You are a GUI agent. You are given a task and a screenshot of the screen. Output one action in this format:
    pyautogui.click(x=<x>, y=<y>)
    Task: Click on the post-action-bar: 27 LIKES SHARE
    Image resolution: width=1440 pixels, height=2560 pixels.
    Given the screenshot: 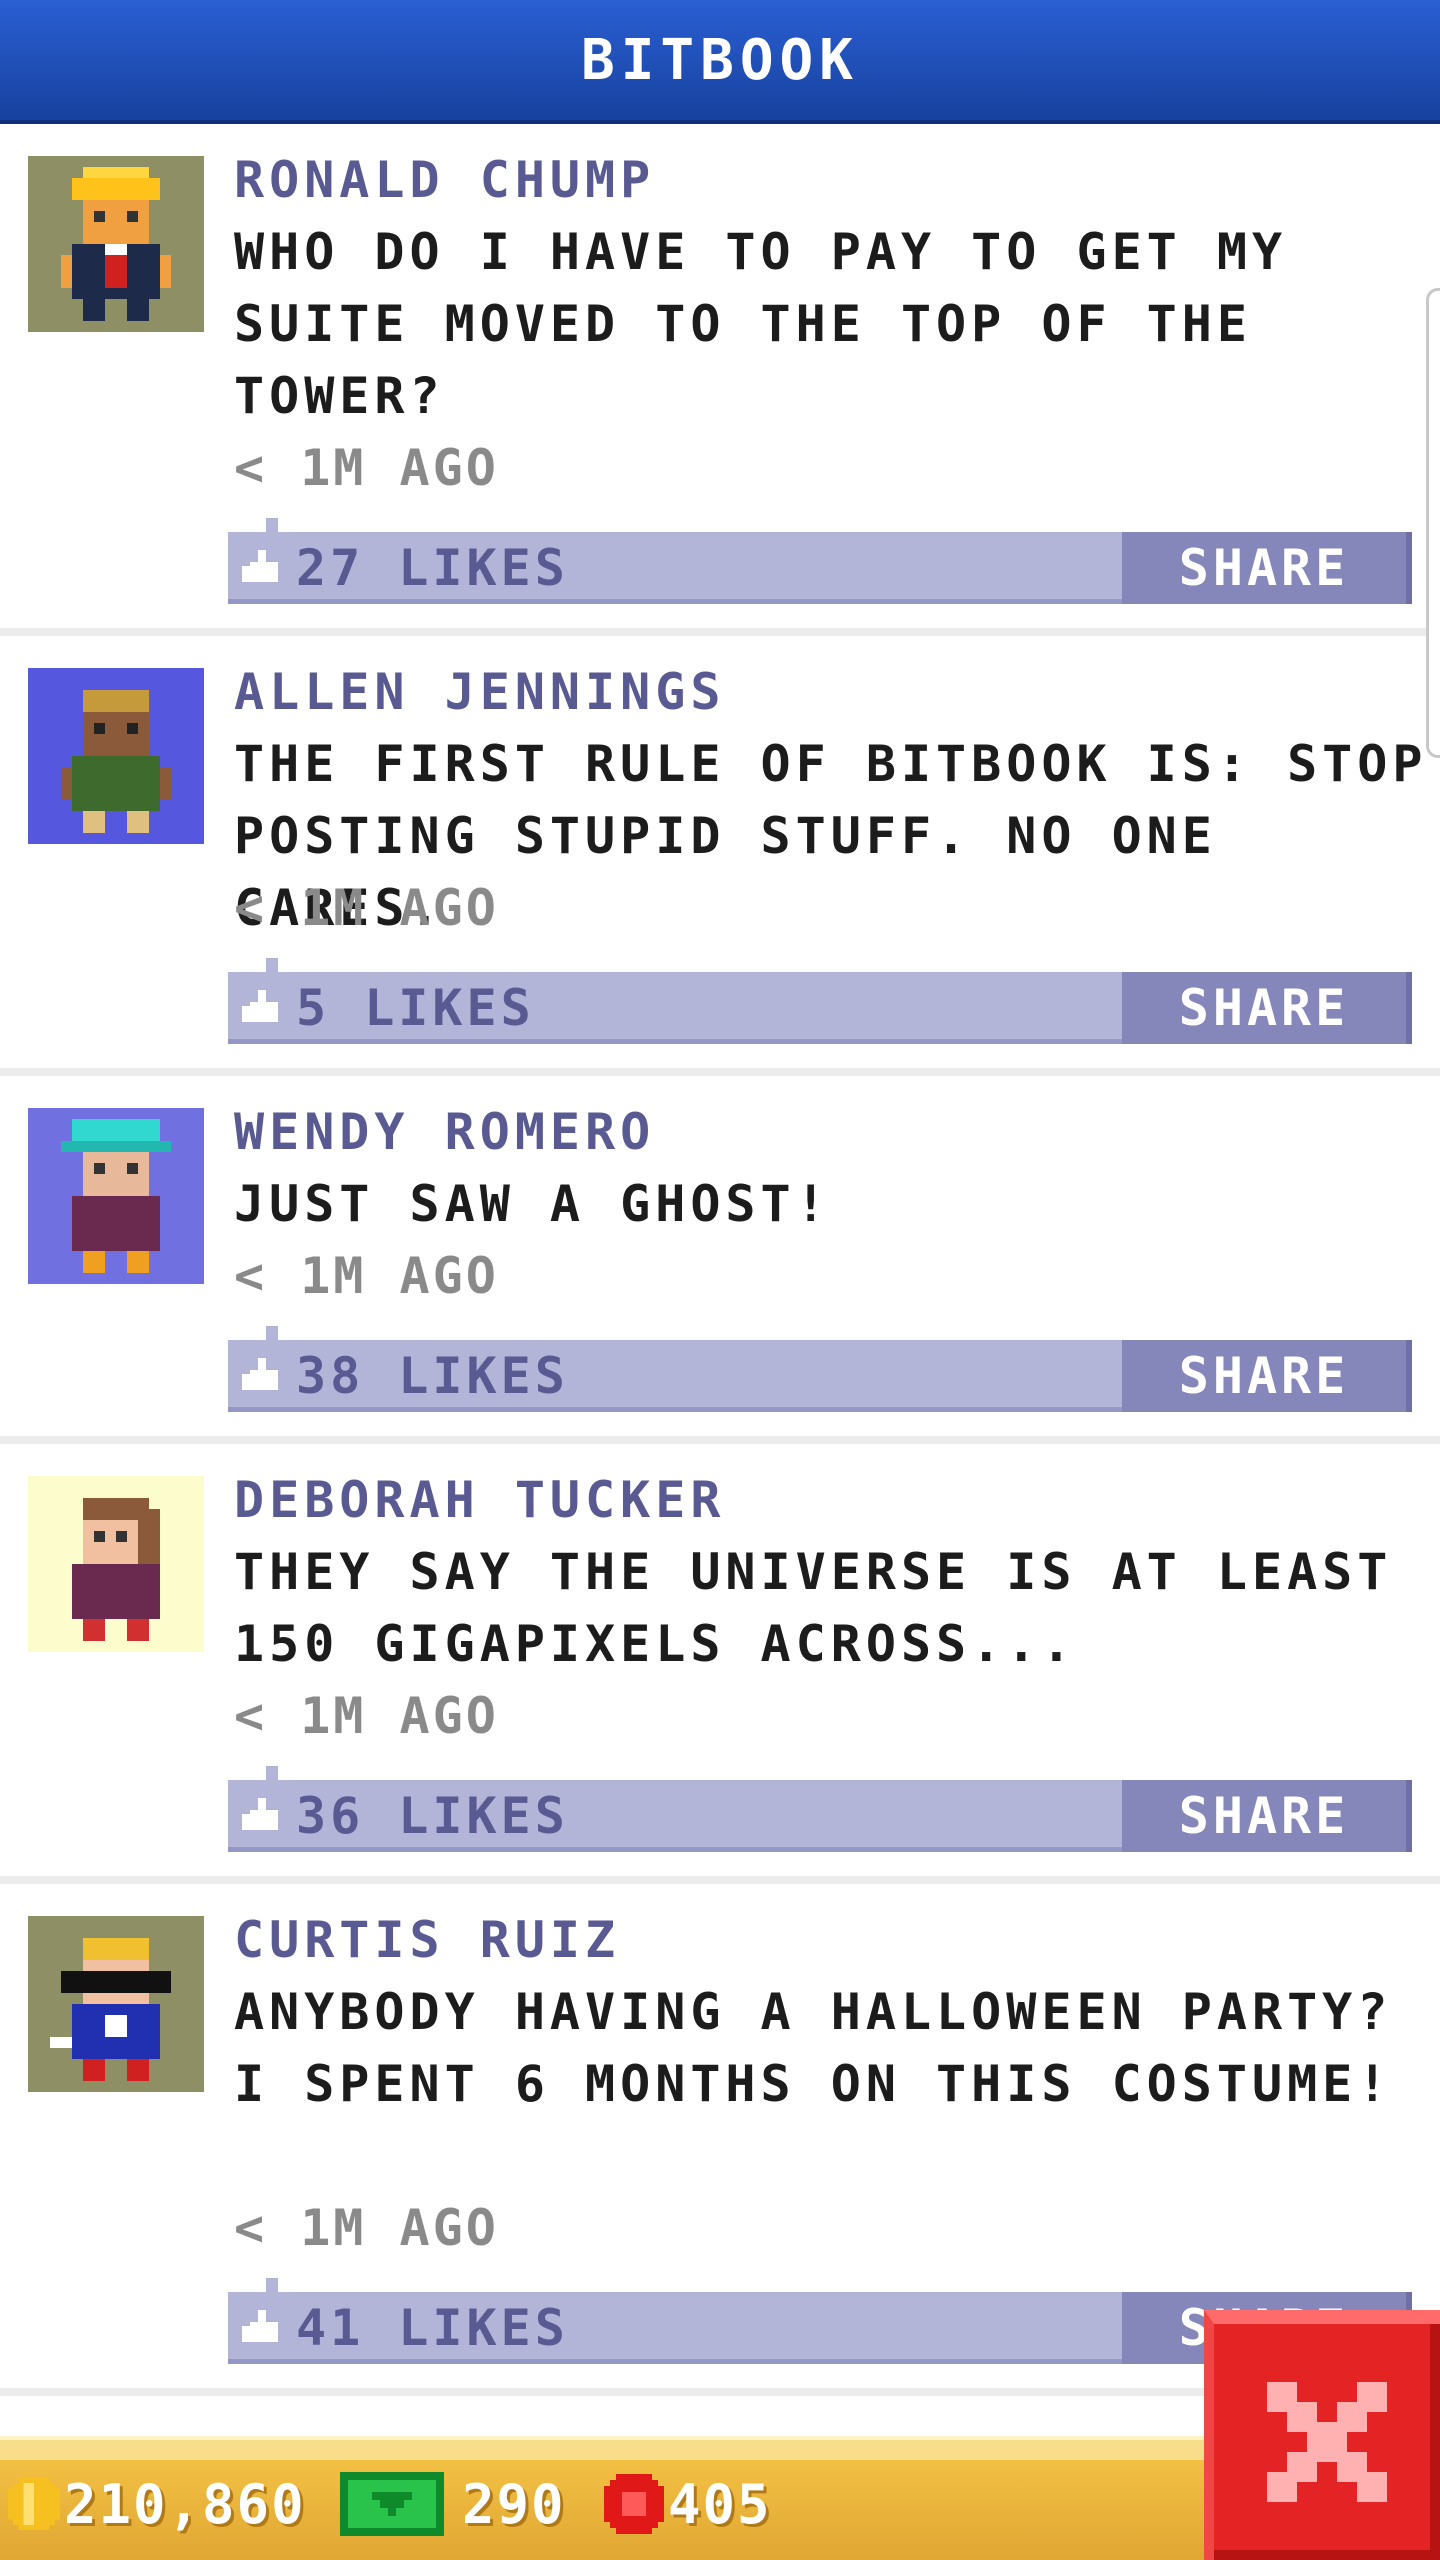 What is the action you would take?
    pyautogui.click(x=820, y=561)
    